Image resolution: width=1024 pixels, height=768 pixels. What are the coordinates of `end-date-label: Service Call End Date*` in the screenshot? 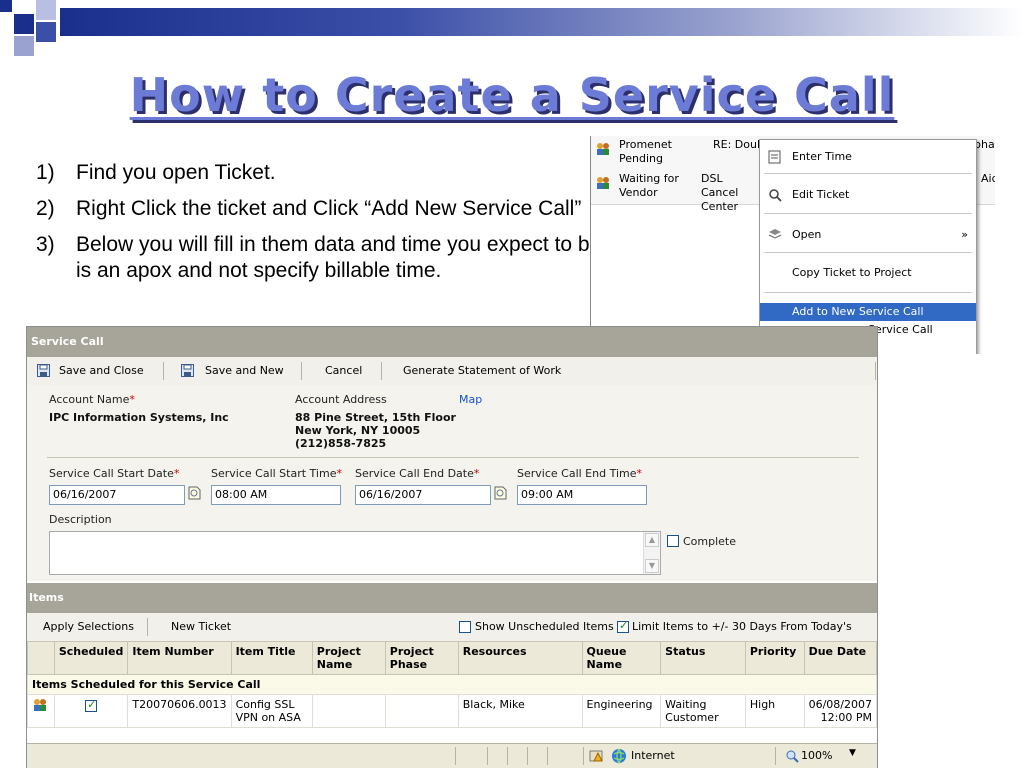 It's located at (417, 473).